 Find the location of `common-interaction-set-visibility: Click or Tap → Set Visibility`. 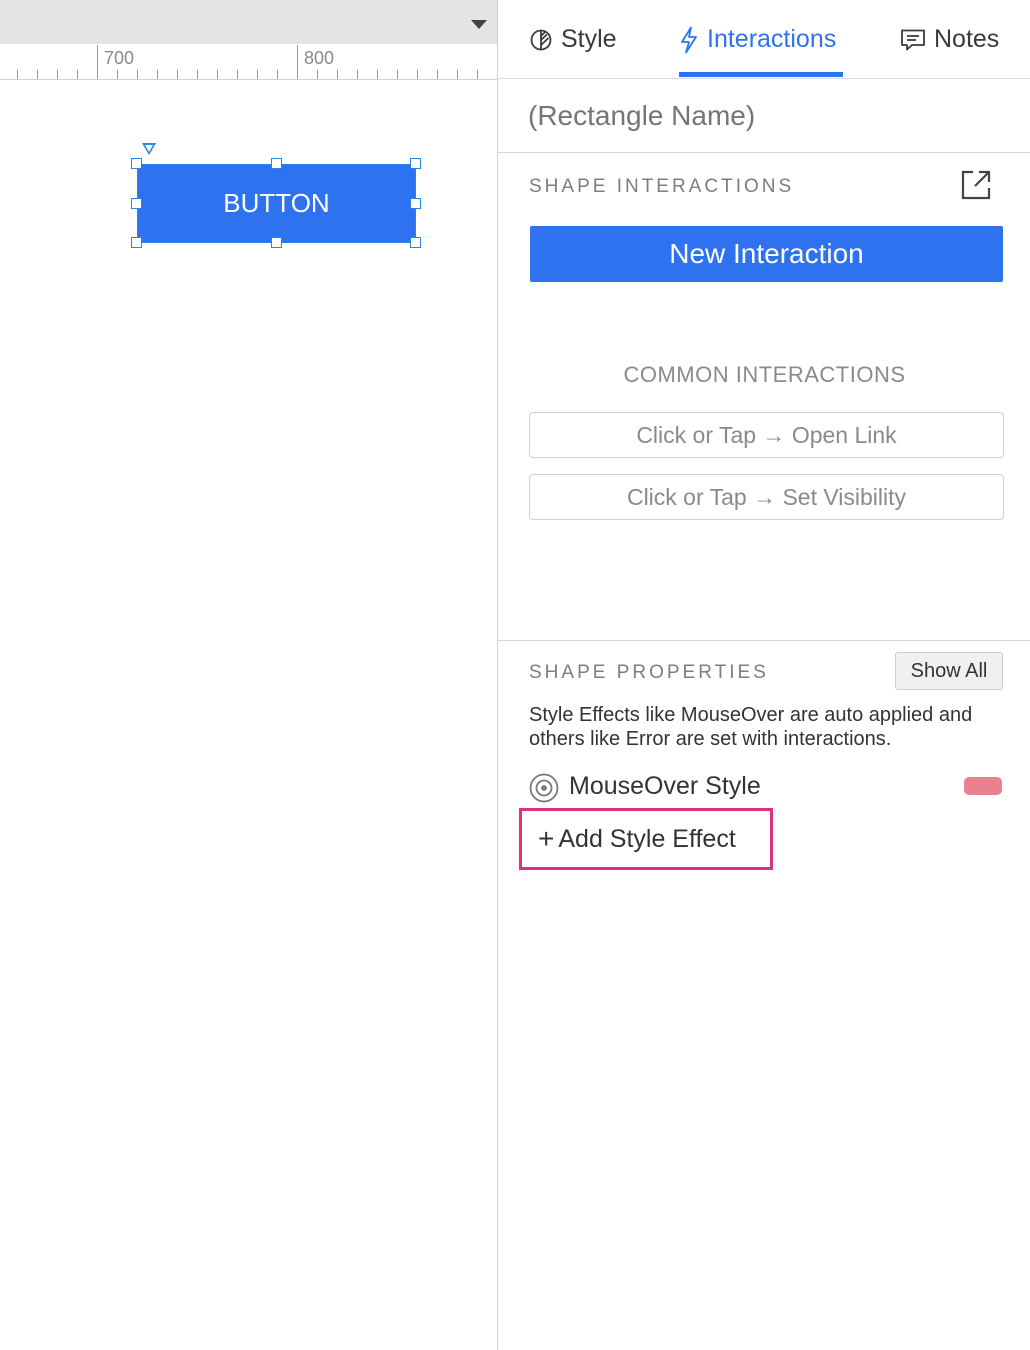

common-interaction-set-visibility: Click or Tap → Set Visibility is located at coordinates (766, 497).